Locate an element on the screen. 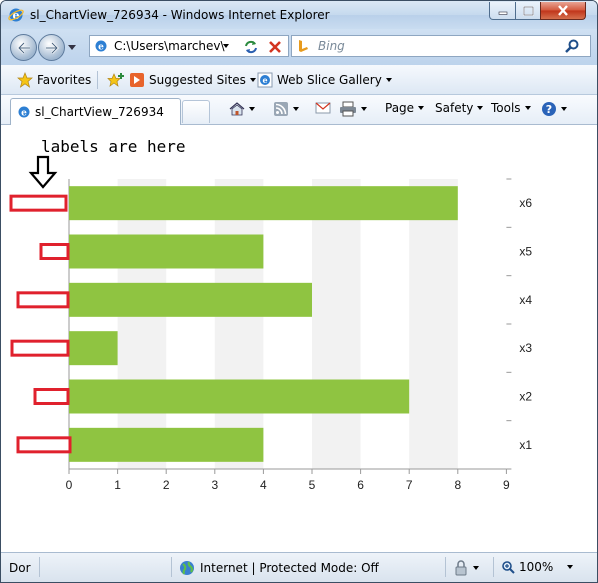 The height and width of the screenshot is (583, 598). stop-button is located at coordinates (275, 47).